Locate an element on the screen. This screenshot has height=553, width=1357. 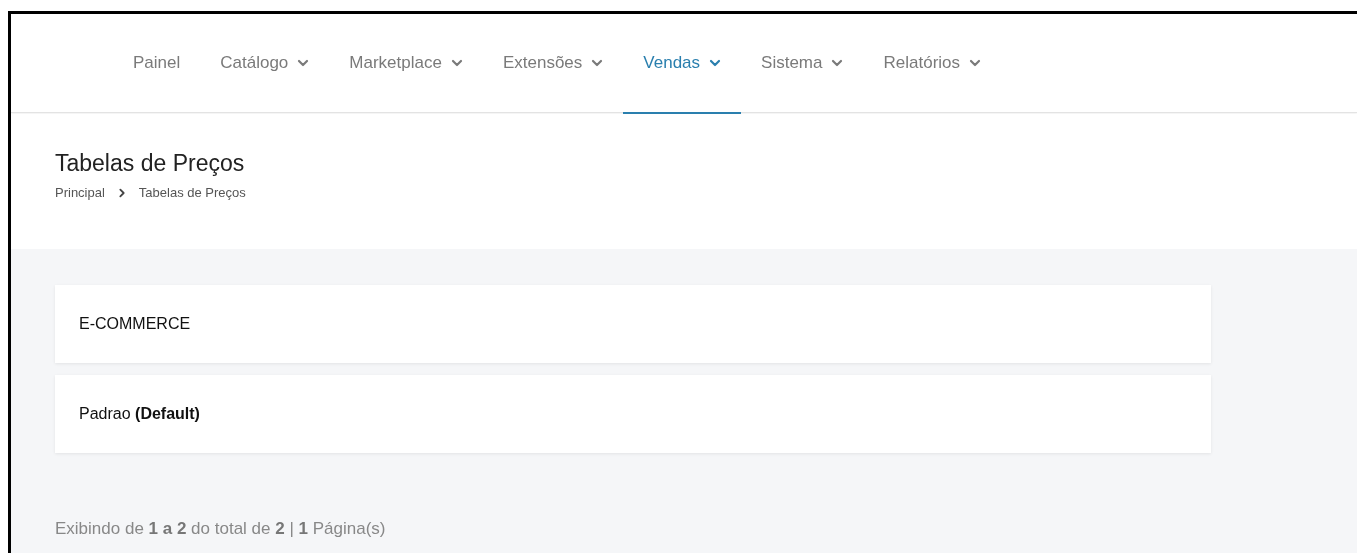
chevron-right-icon is located at coordinates (121, 192).